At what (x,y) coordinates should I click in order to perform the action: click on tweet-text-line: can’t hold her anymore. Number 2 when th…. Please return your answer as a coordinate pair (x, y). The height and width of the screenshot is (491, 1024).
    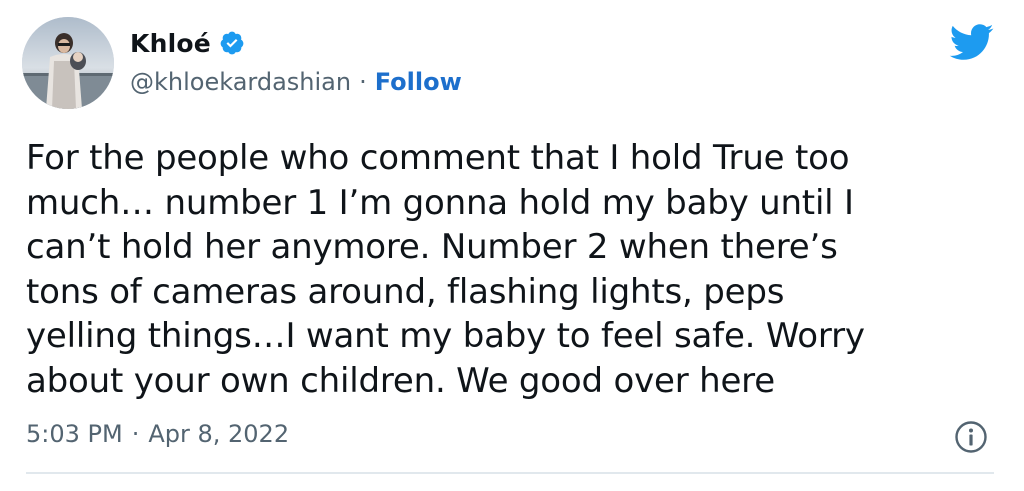
    Looking at the image, I should click on (432, 247).